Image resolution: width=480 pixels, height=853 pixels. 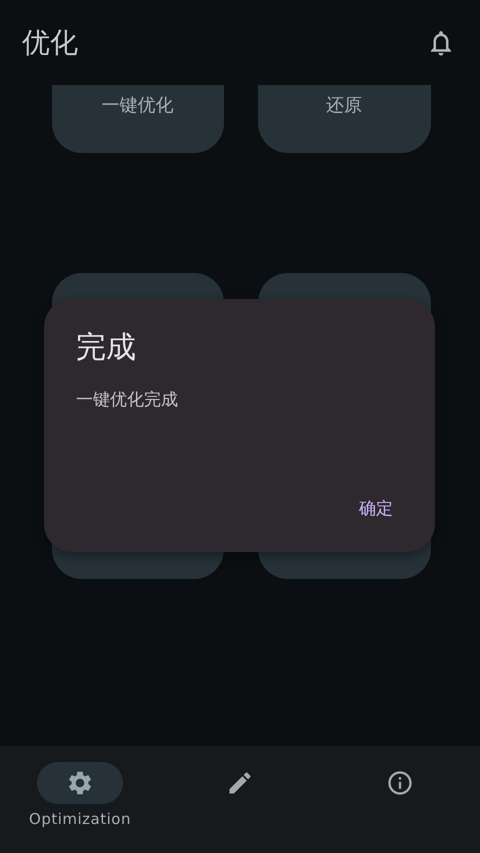 I want to click on confirm-button: 确定, so click(x=376, y=508).